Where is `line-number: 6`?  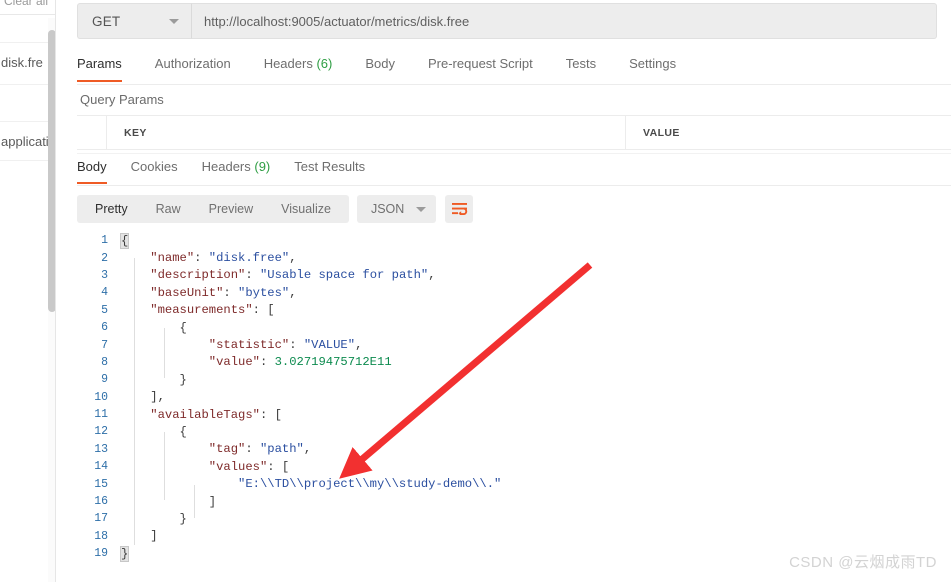 line-number: 6 is located at coordinates (104, 328).